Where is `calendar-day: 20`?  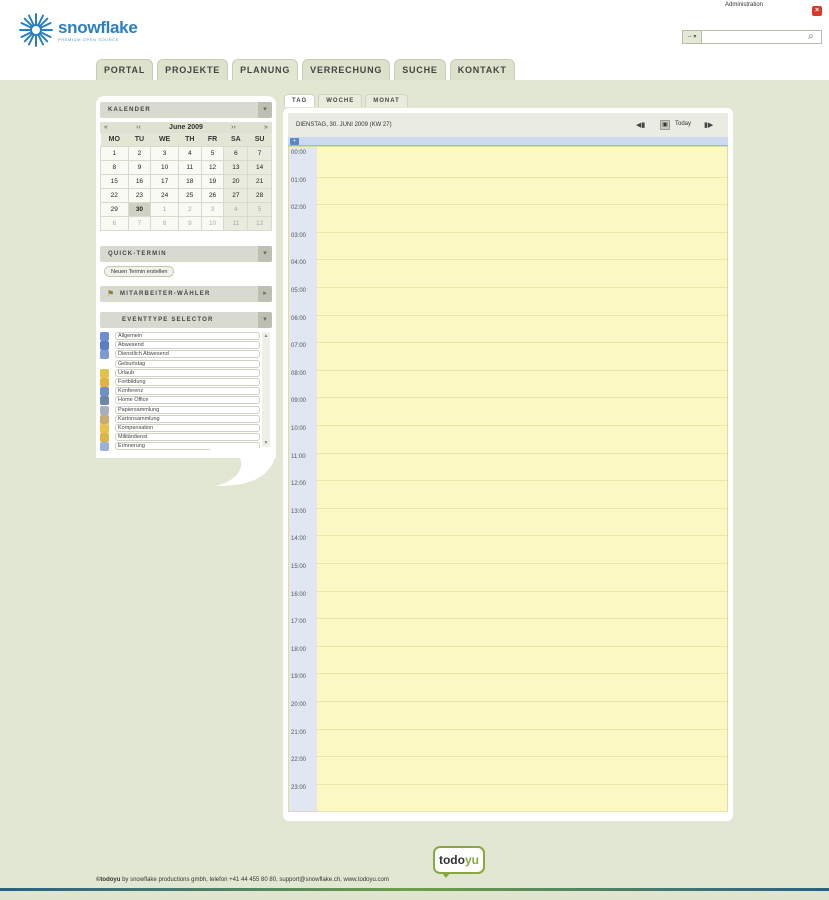
calendar-day: 20 is located at coordinates (236, 181).